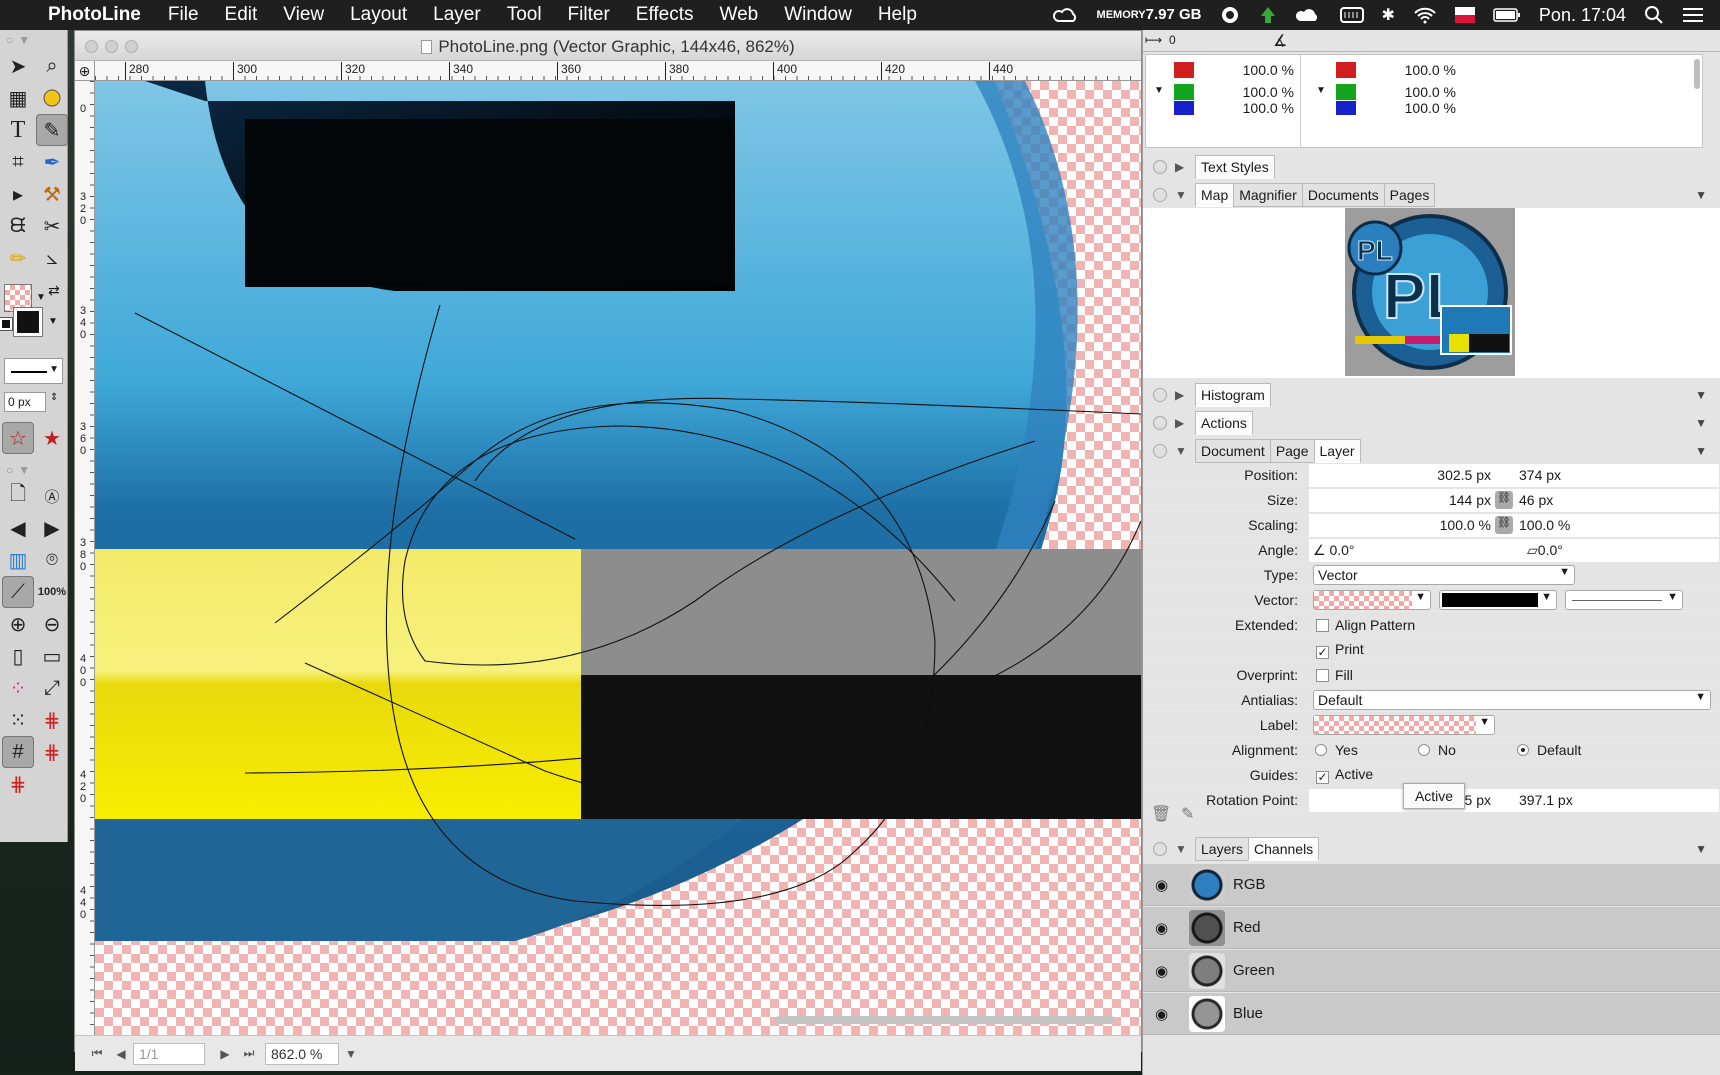 The image size is (1720, 1075). I want to click on list-item: ◉ Blue, so click(1431, 1014).